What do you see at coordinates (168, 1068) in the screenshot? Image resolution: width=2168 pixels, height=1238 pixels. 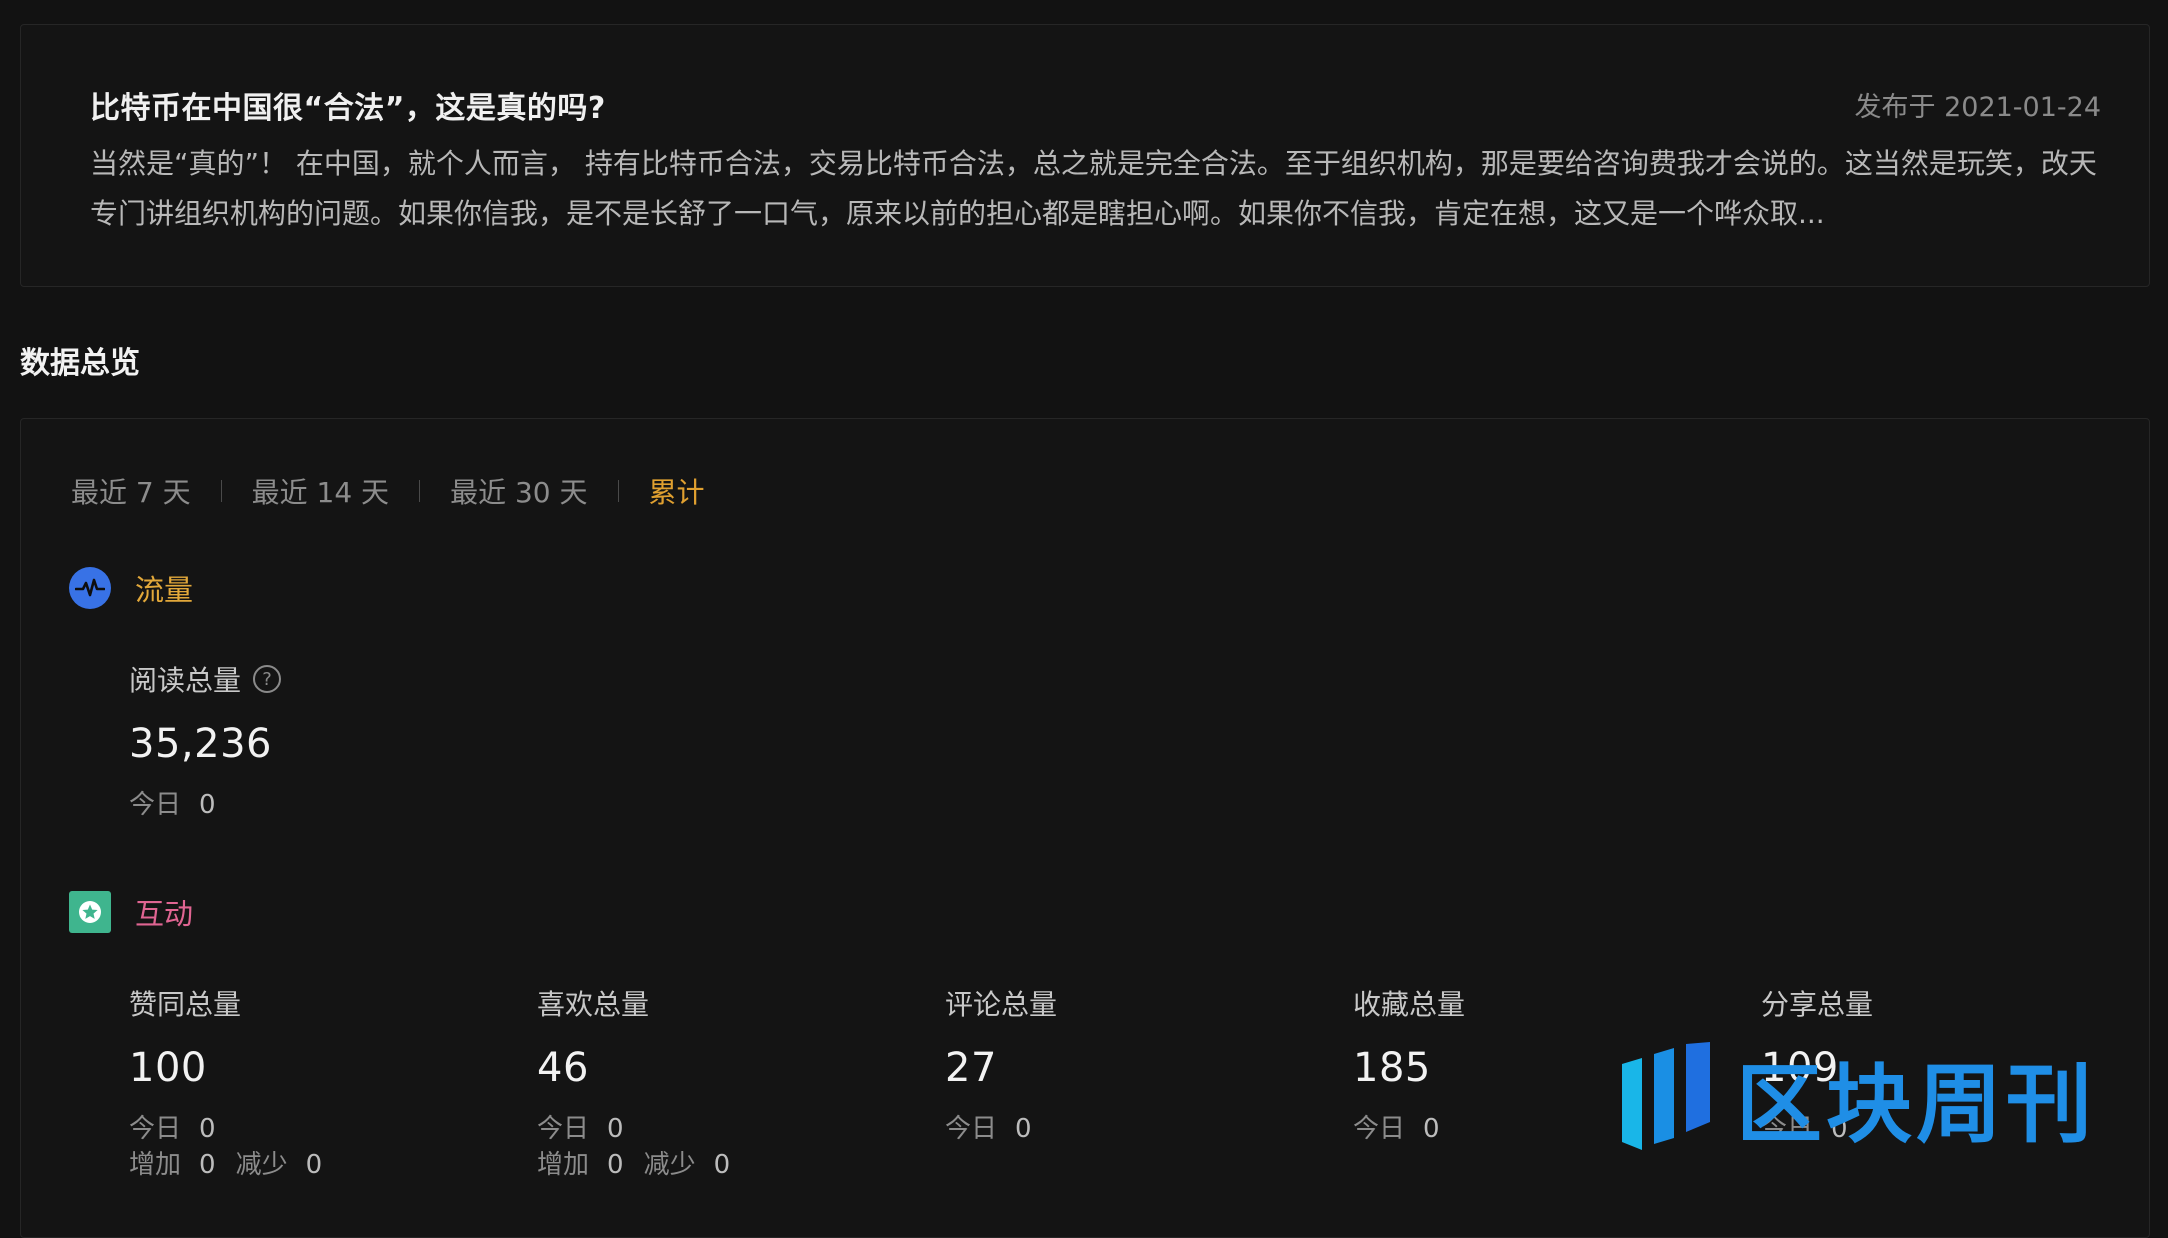 I see `metric-value: 100` at bounding box center [168, 1068].